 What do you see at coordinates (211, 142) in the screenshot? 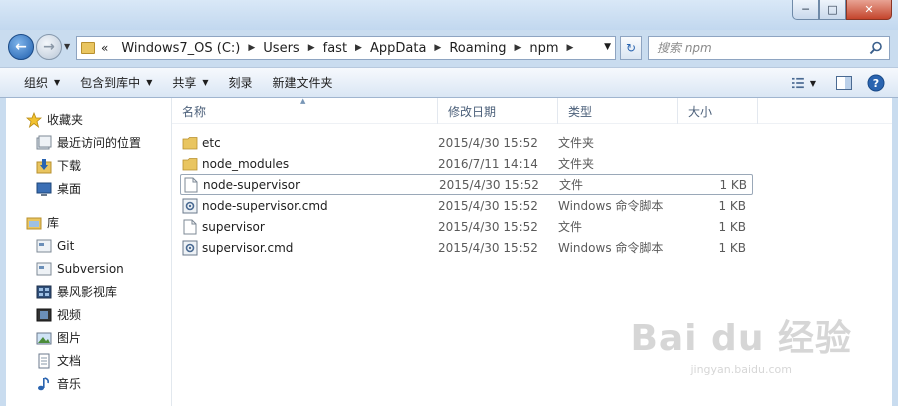
I see `file-name: etc` at bounding box center [211, 142].